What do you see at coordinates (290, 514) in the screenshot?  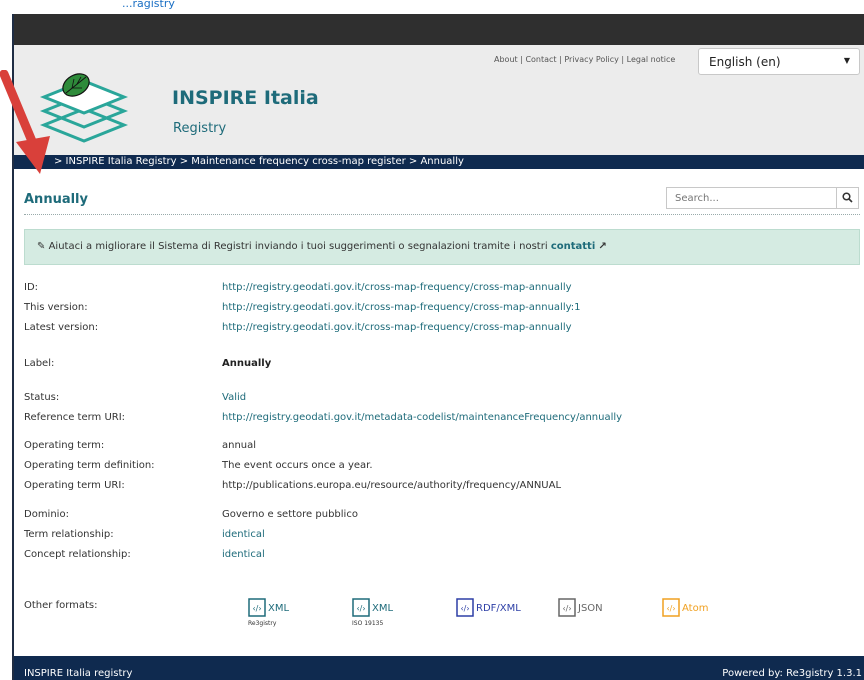 I see `dominio-value: Governo e settore pubblico` at bounding box center [290, 514].